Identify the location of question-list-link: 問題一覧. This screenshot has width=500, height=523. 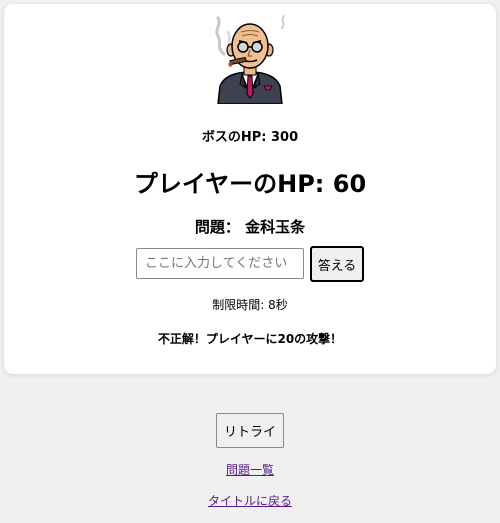
(250, 470).